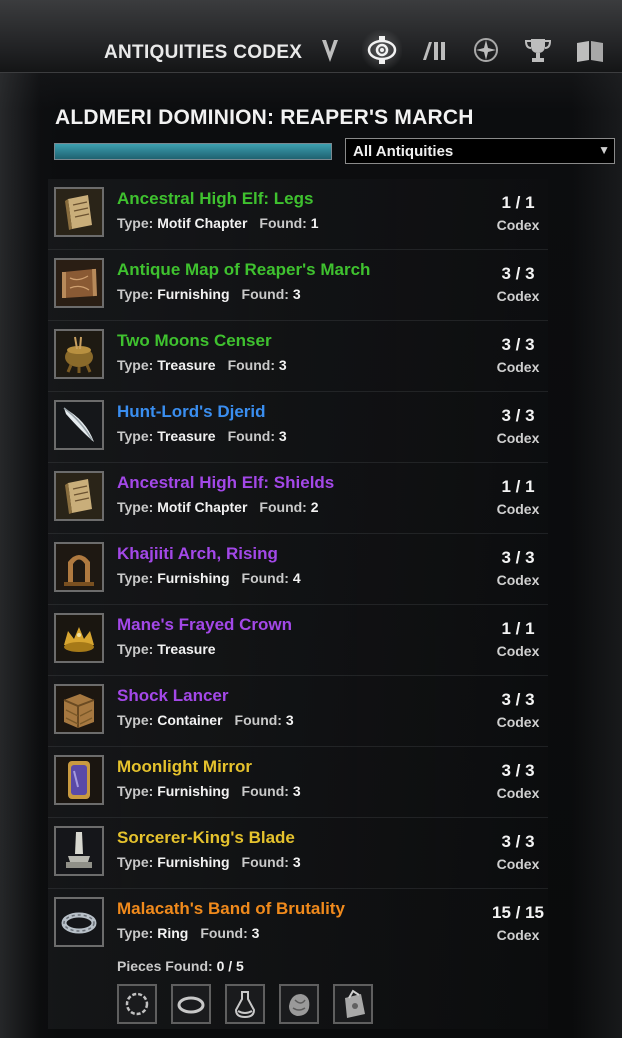 The image size is (622, 1038). I want to click on censer-icon, so click(79, 354).